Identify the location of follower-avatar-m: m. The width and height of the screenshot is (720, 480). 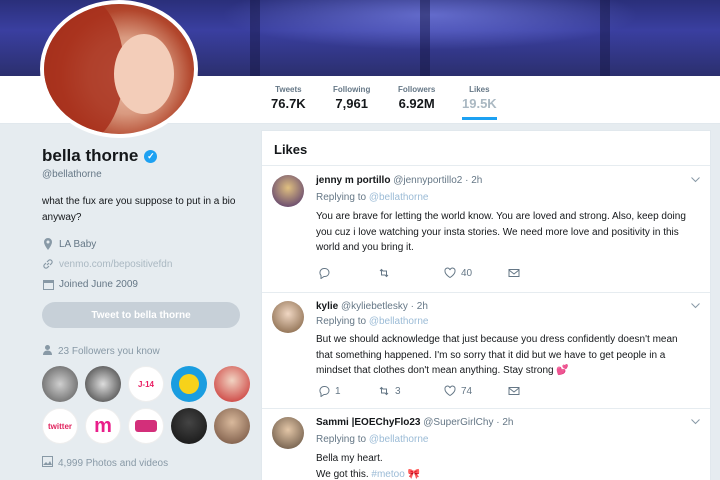
(103, 426).